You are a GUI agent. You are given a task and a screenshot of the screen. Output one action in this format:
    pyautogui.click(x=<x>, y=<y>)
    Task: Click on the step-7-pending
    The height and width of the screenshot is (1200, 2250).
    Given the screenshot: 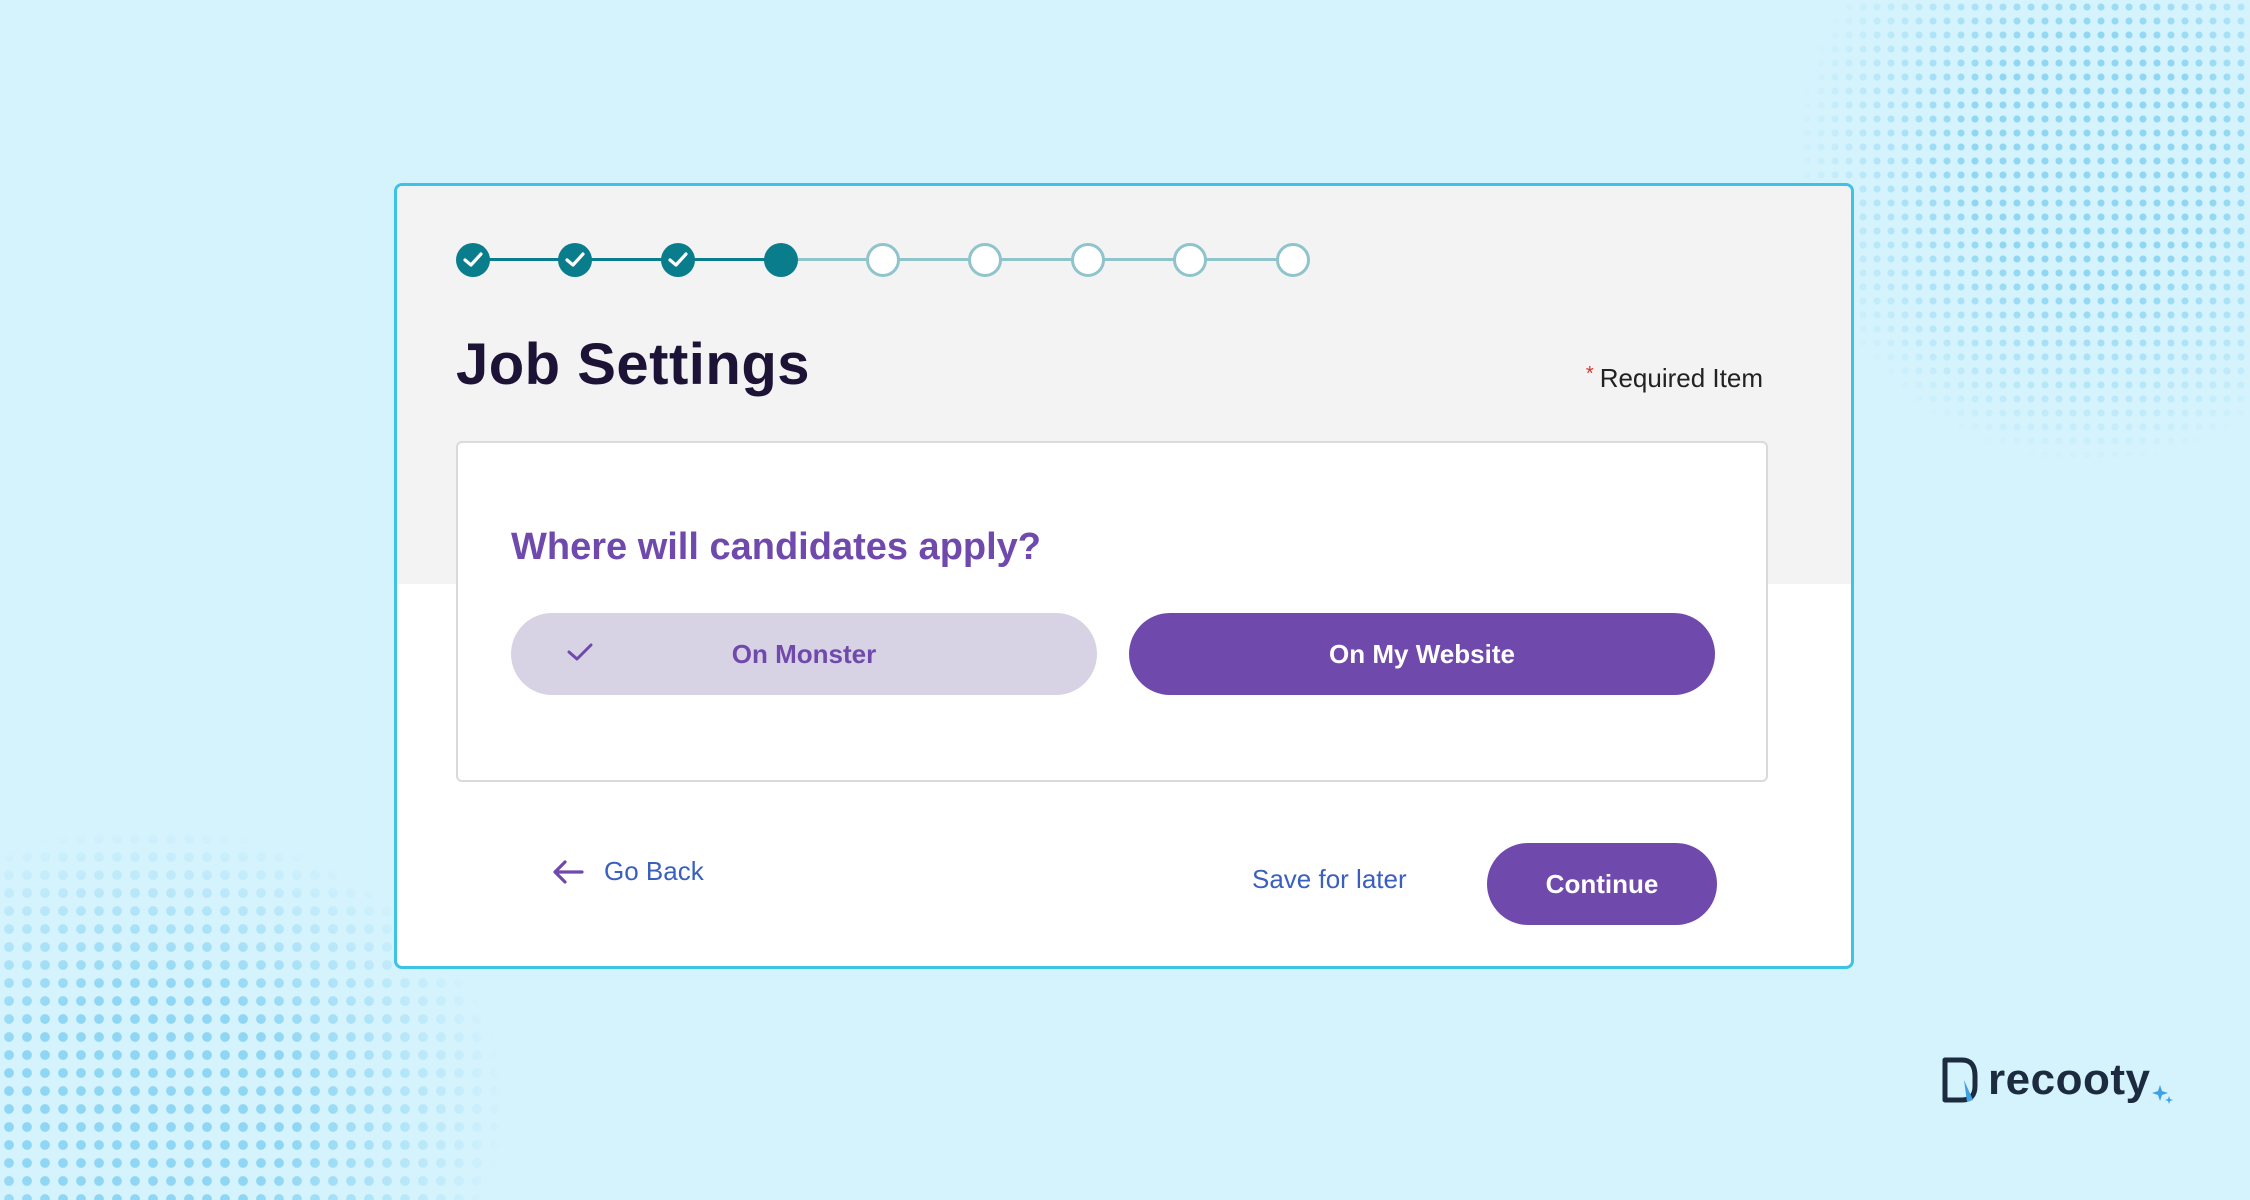 What is the action you would take?
    pyautogui.click(x=1088, y=260)
    